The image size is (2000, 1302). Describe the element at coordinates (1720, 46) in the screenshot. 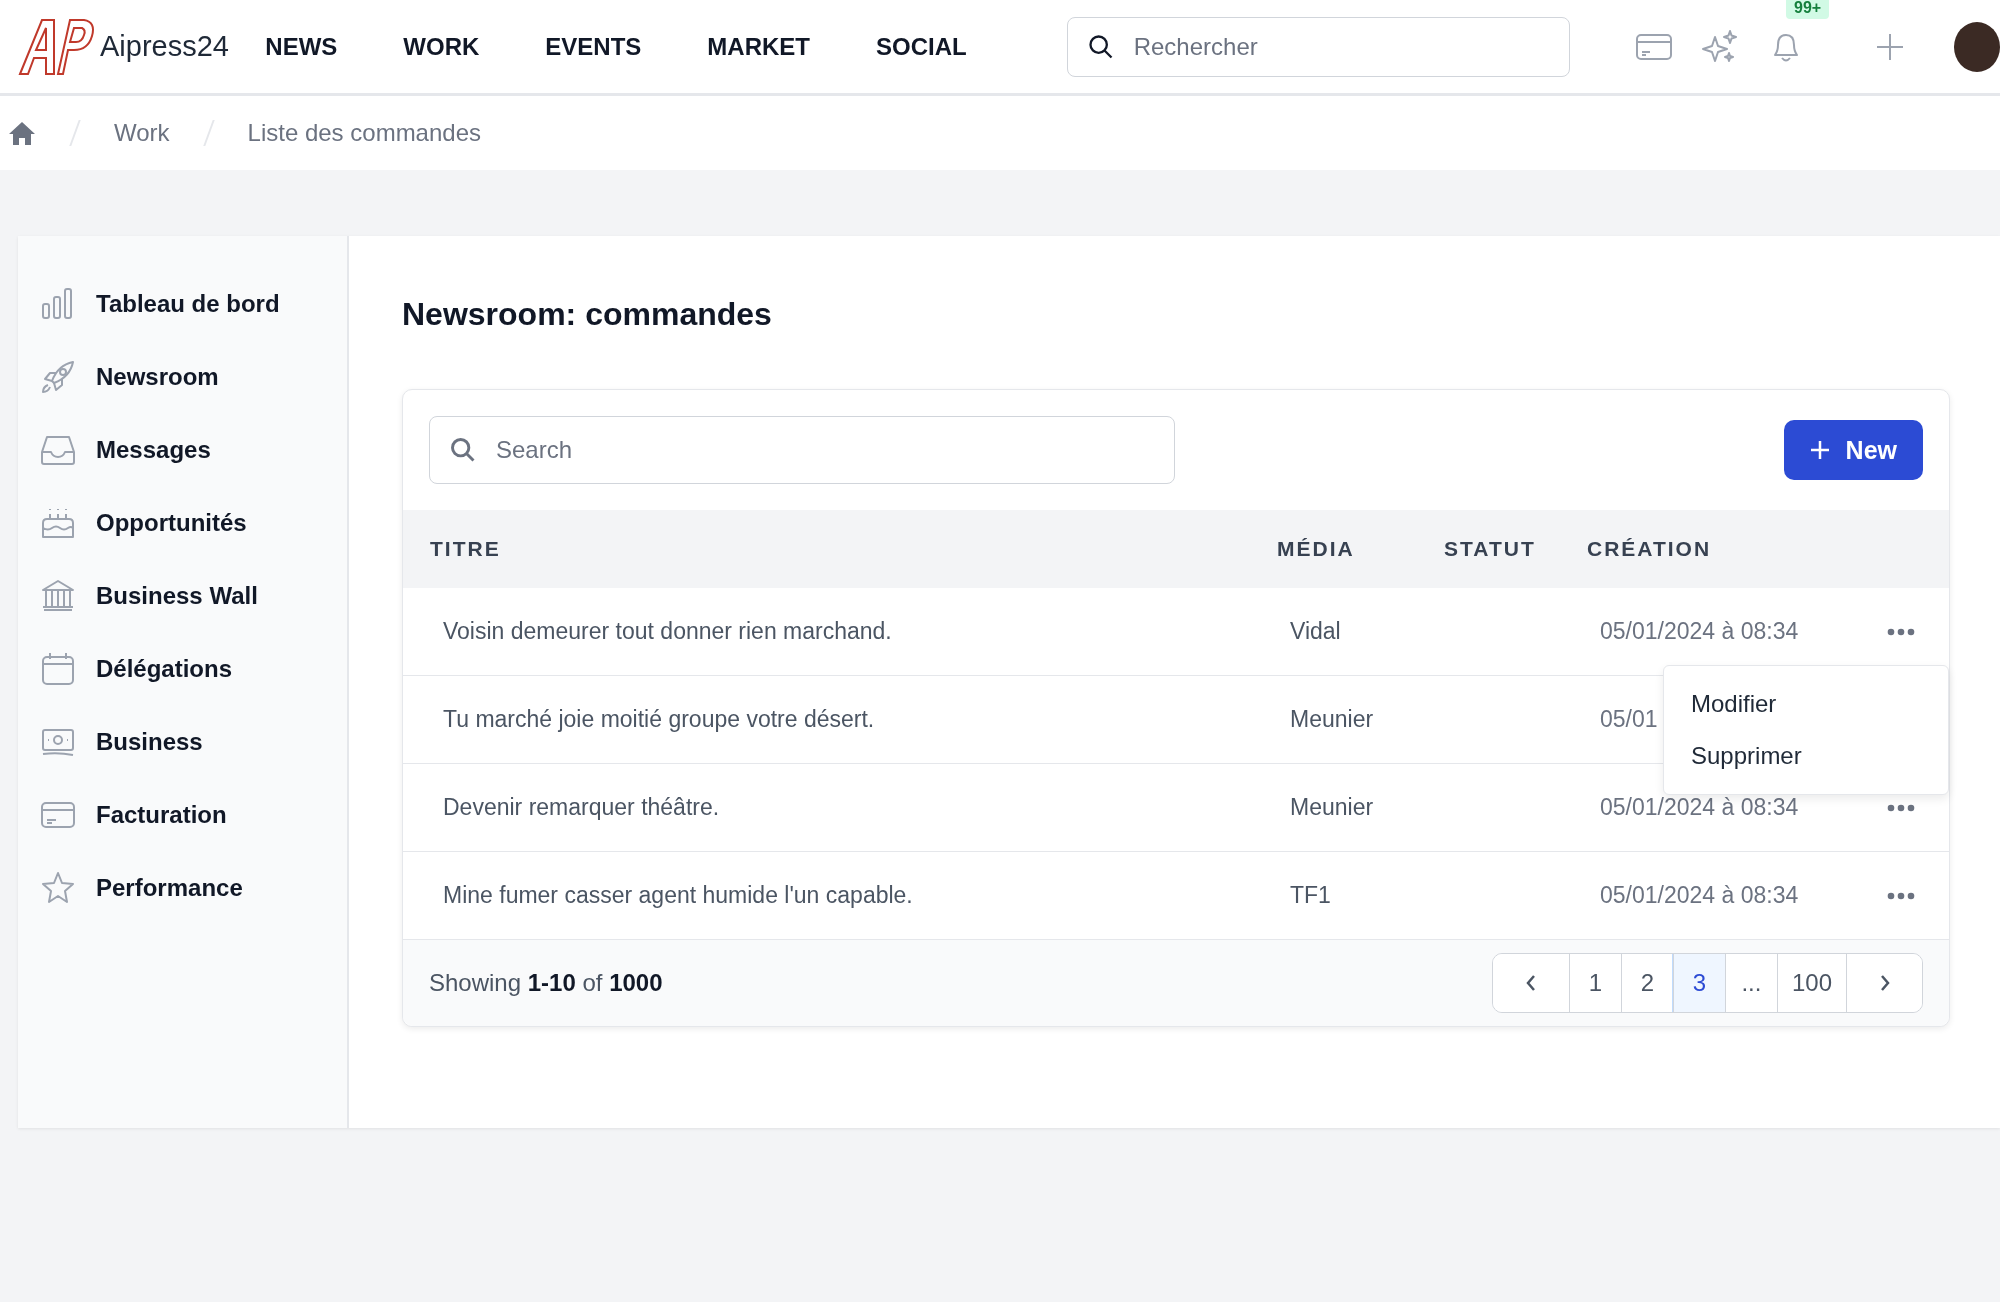

I see `sparkles-icon` at that location.